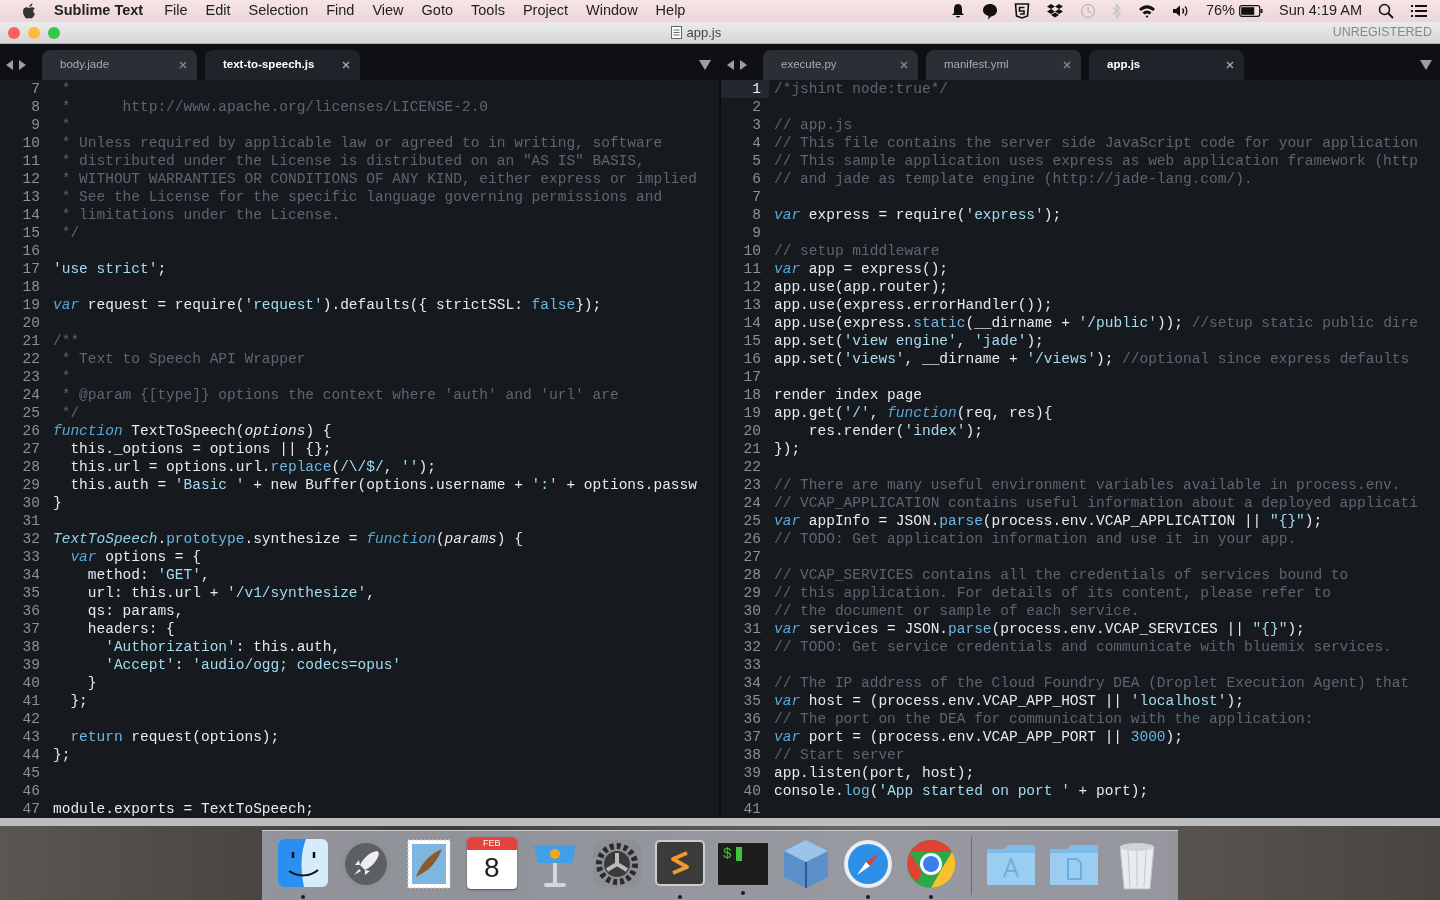 The height and width of the screenshot is (900, 1440). I want to click on code-line: // The port on the DEA for communication with the application:, so click(1043, 719).